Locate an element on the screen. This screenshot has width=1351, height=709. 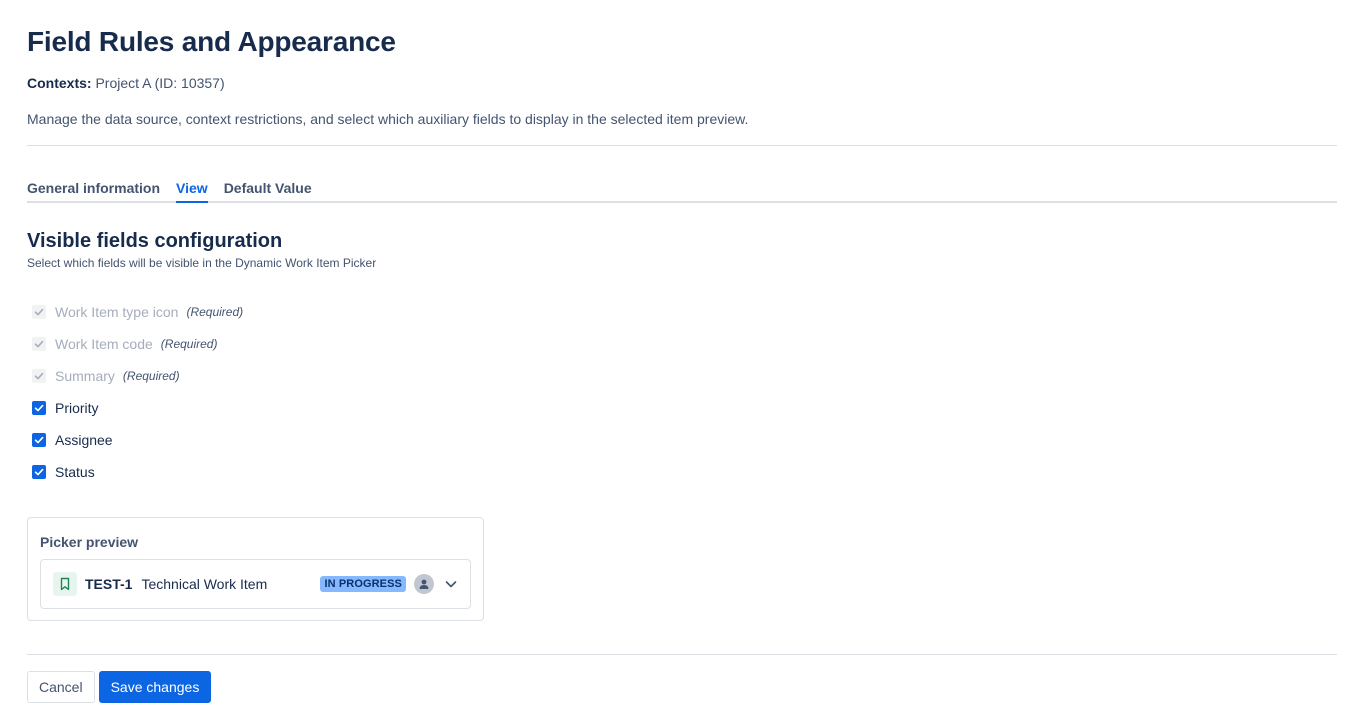
field-row-summary: Summary (Required) is located at coordinates (682, 376).